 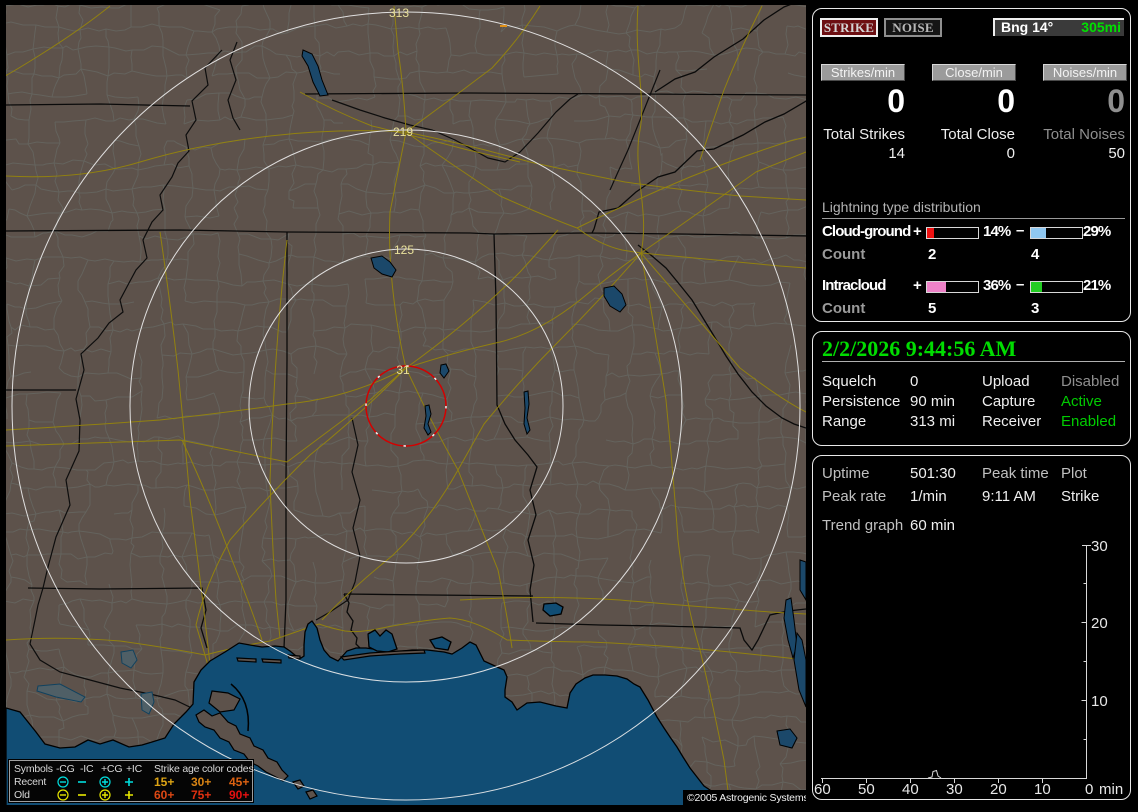 What do you see at coordinates (239, 794) in the screenshot?
I see `svg-text: 90+` at bounding box center [239, 794].